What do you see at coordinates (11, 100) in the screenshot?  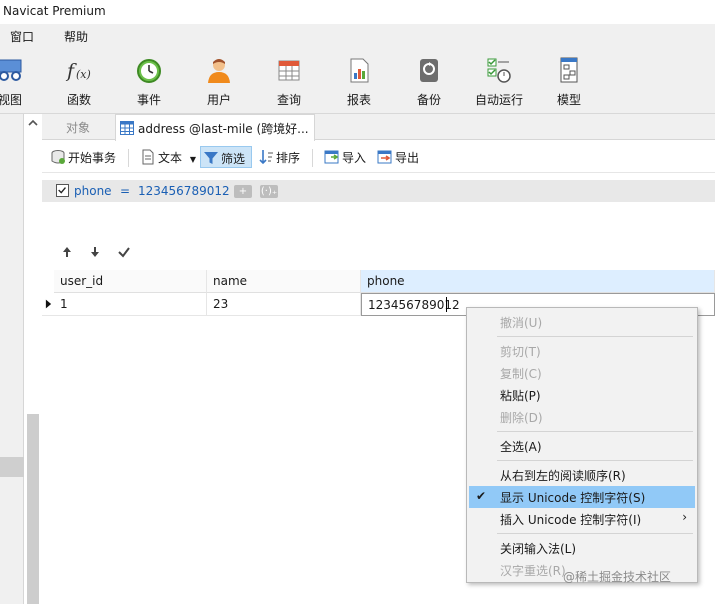 I see `toolbar-view-label: 视图` at bounding box center [11, 100].